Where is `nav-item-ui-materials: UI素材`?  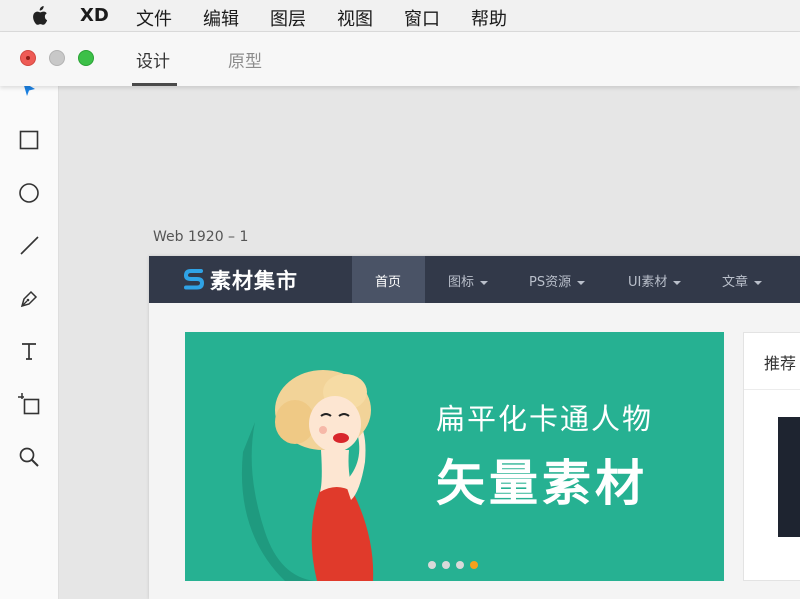 nav-item-ui-materials: UI素材 is located at coordinates (655, 280).